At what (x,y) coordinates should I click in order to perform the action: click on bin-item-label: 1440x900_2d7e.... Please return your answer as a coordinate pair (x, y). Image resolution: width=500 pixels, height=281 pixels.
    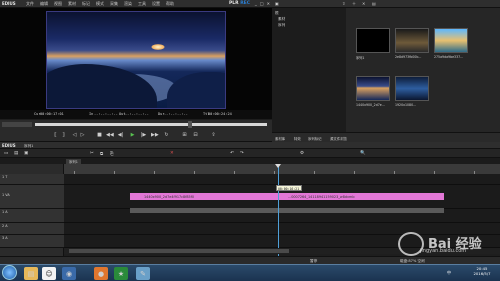
    Looking at the image, I should click on (370, 105).